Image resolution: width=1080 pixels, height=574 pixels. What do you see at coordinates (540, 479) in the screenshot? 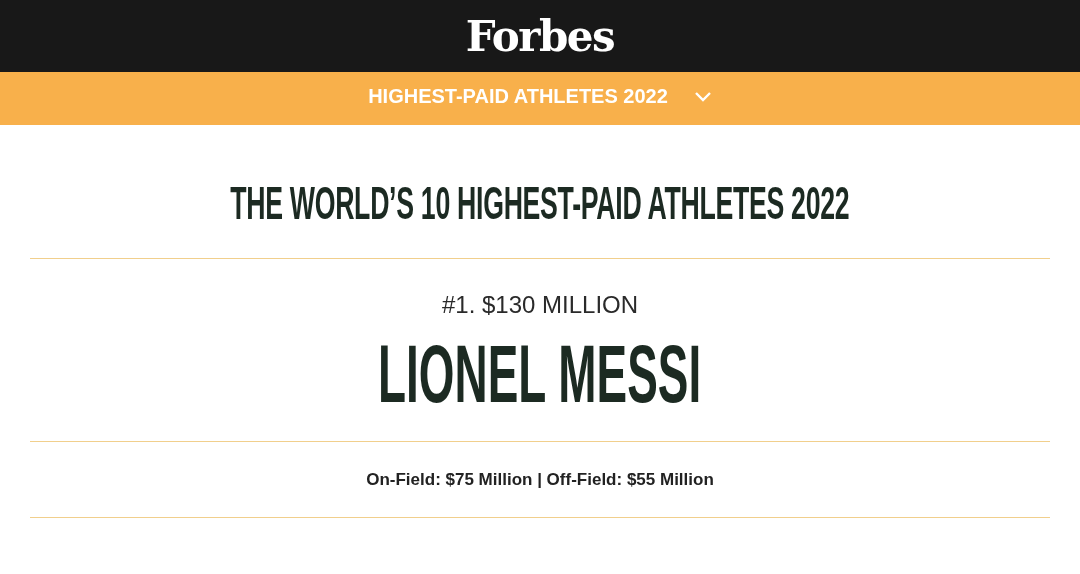
I see `earnings-breakdown: On-Field: $75 Million | Off-Field: $55 Million` at bounding box center [540, 479].